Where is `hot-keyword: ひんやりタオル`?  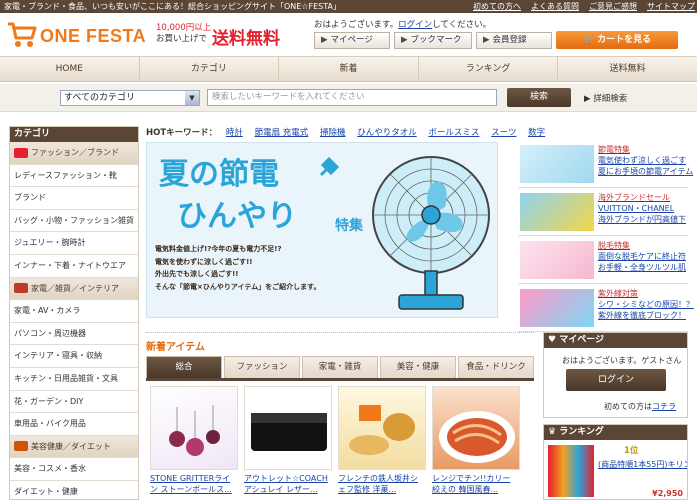 hot-keyword: ひんやりタオル is located at coordinates (387, 133).